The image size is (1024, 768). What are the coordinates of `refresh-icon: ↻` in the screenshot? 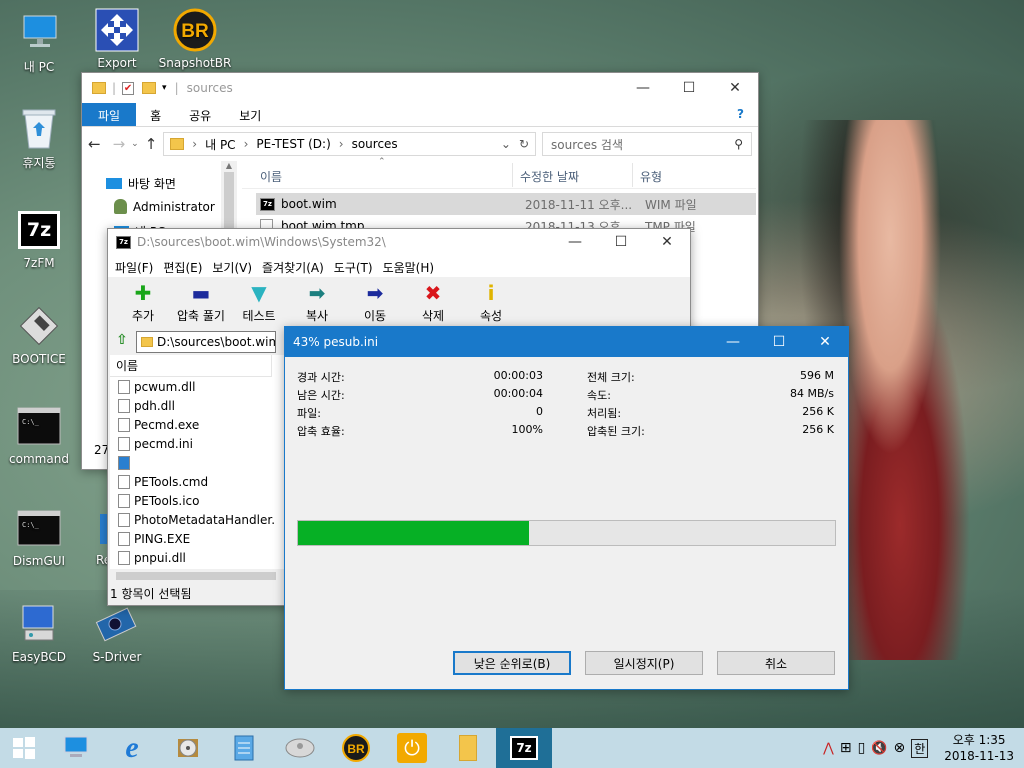 It's located at (524, 144).